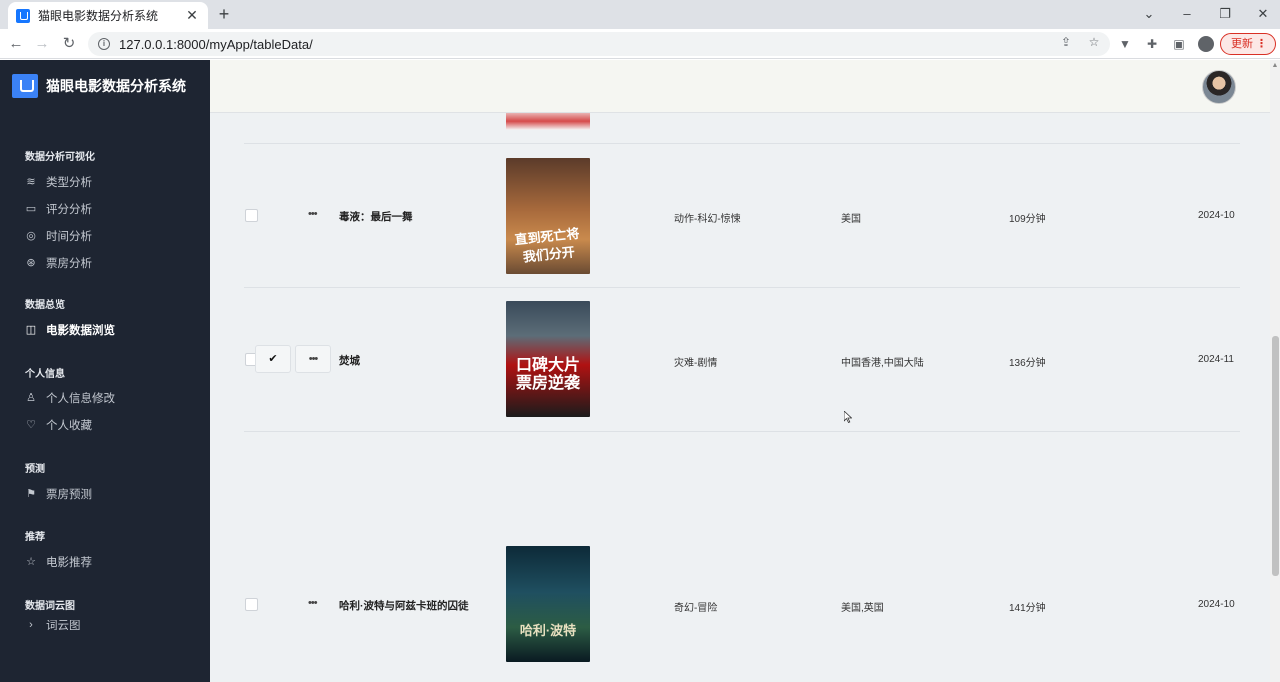 The width and height of the screenshot is (1280, 682). I want to click on sidebar-item-profile-edit: ♙ 个人信息修改, so click(69, 398).